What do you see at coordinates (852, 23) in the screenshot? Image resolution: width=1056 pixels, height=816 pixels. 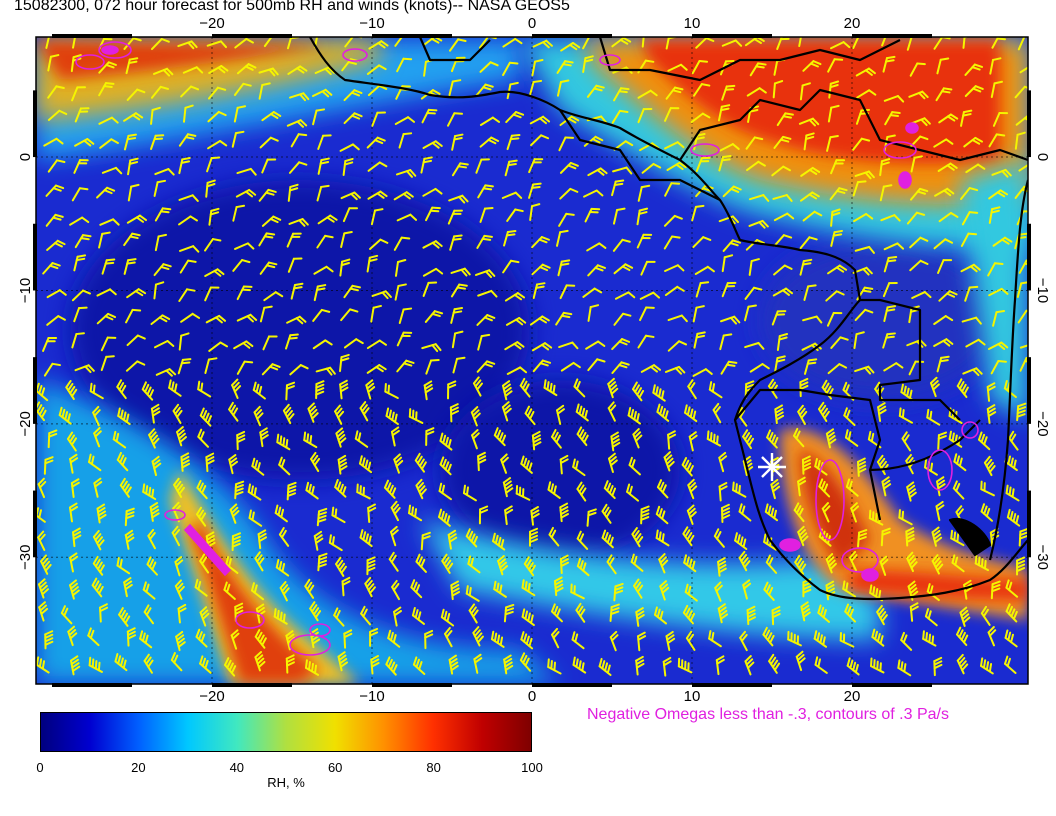 I see `lon-label-top: 20` at bounding box center [852, 23].